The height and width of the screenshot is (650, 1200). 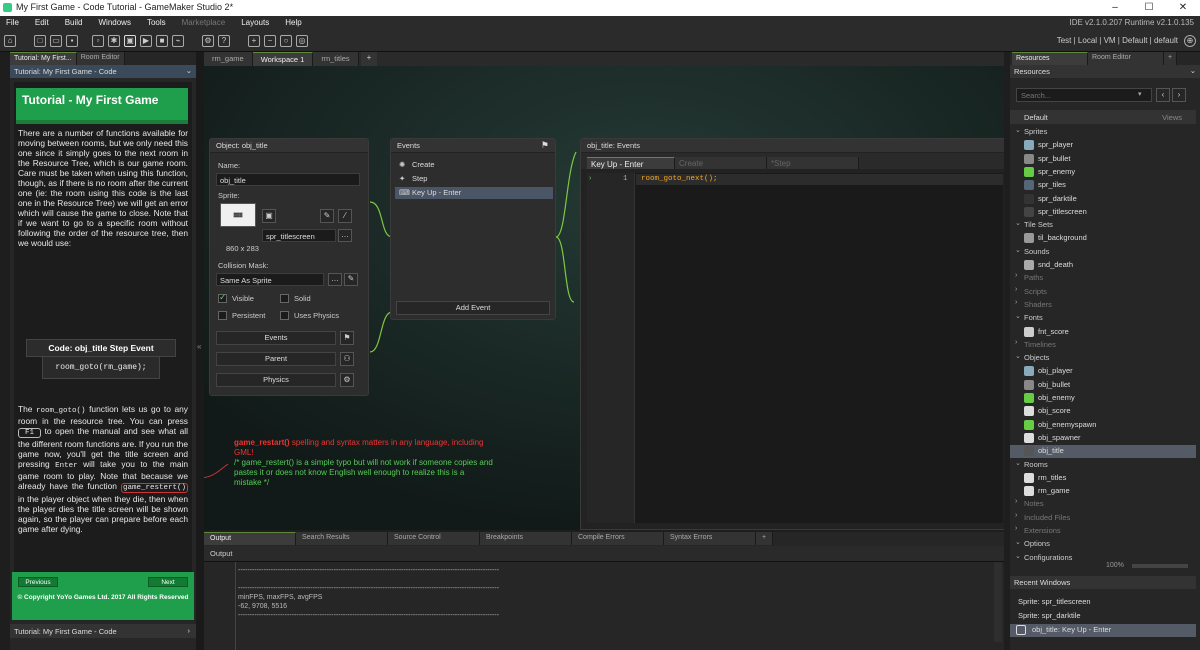 I want to click on resource-item: spr_player, so click(x=1103, y=145).